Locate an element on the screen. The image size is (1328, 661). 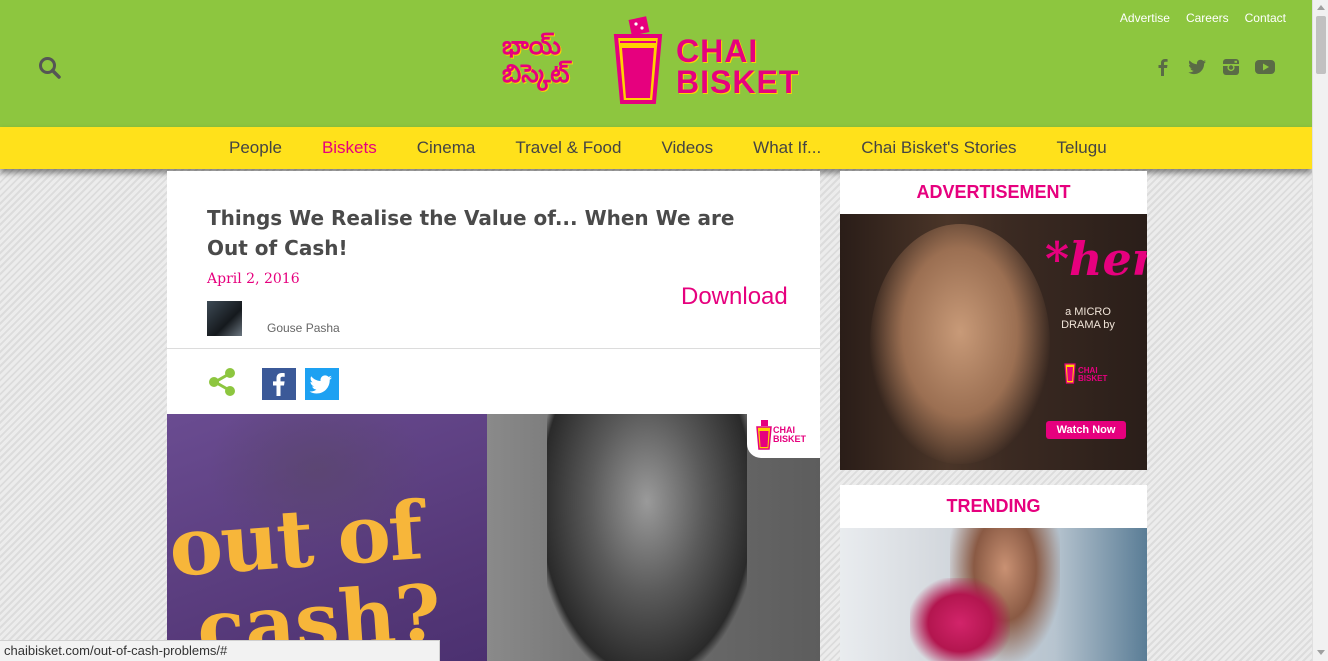
careers-link: Careers is located at coordinates (1207, 18).